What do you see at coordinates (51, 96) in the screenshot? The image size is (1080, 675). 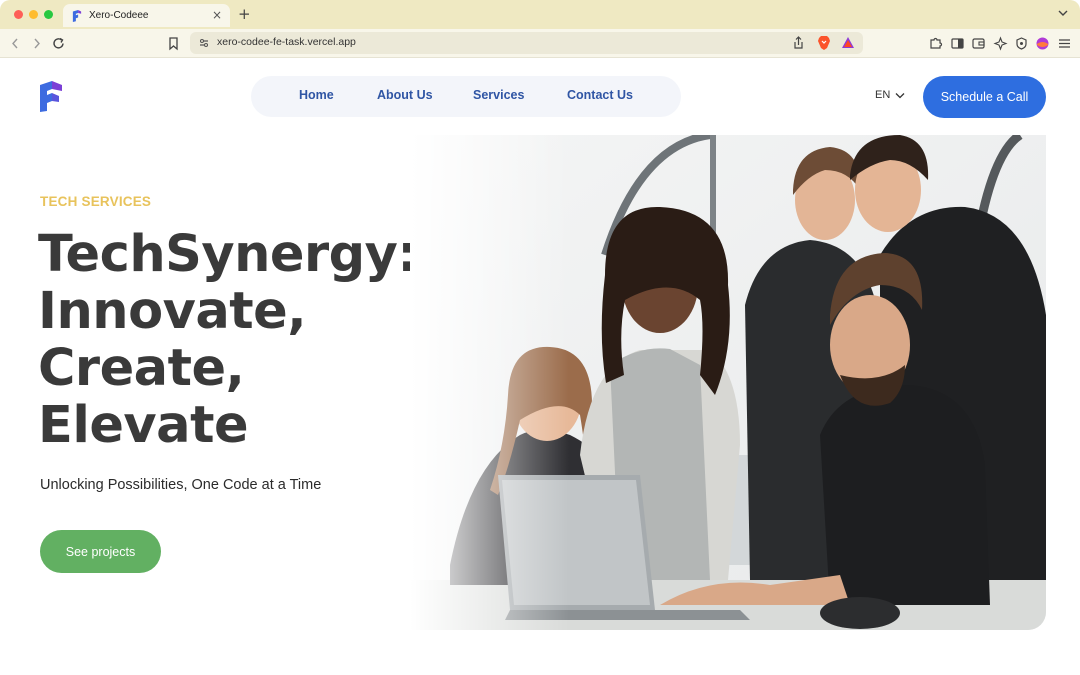 I see `brand-logo-icon` at bounding box center [51, 96].